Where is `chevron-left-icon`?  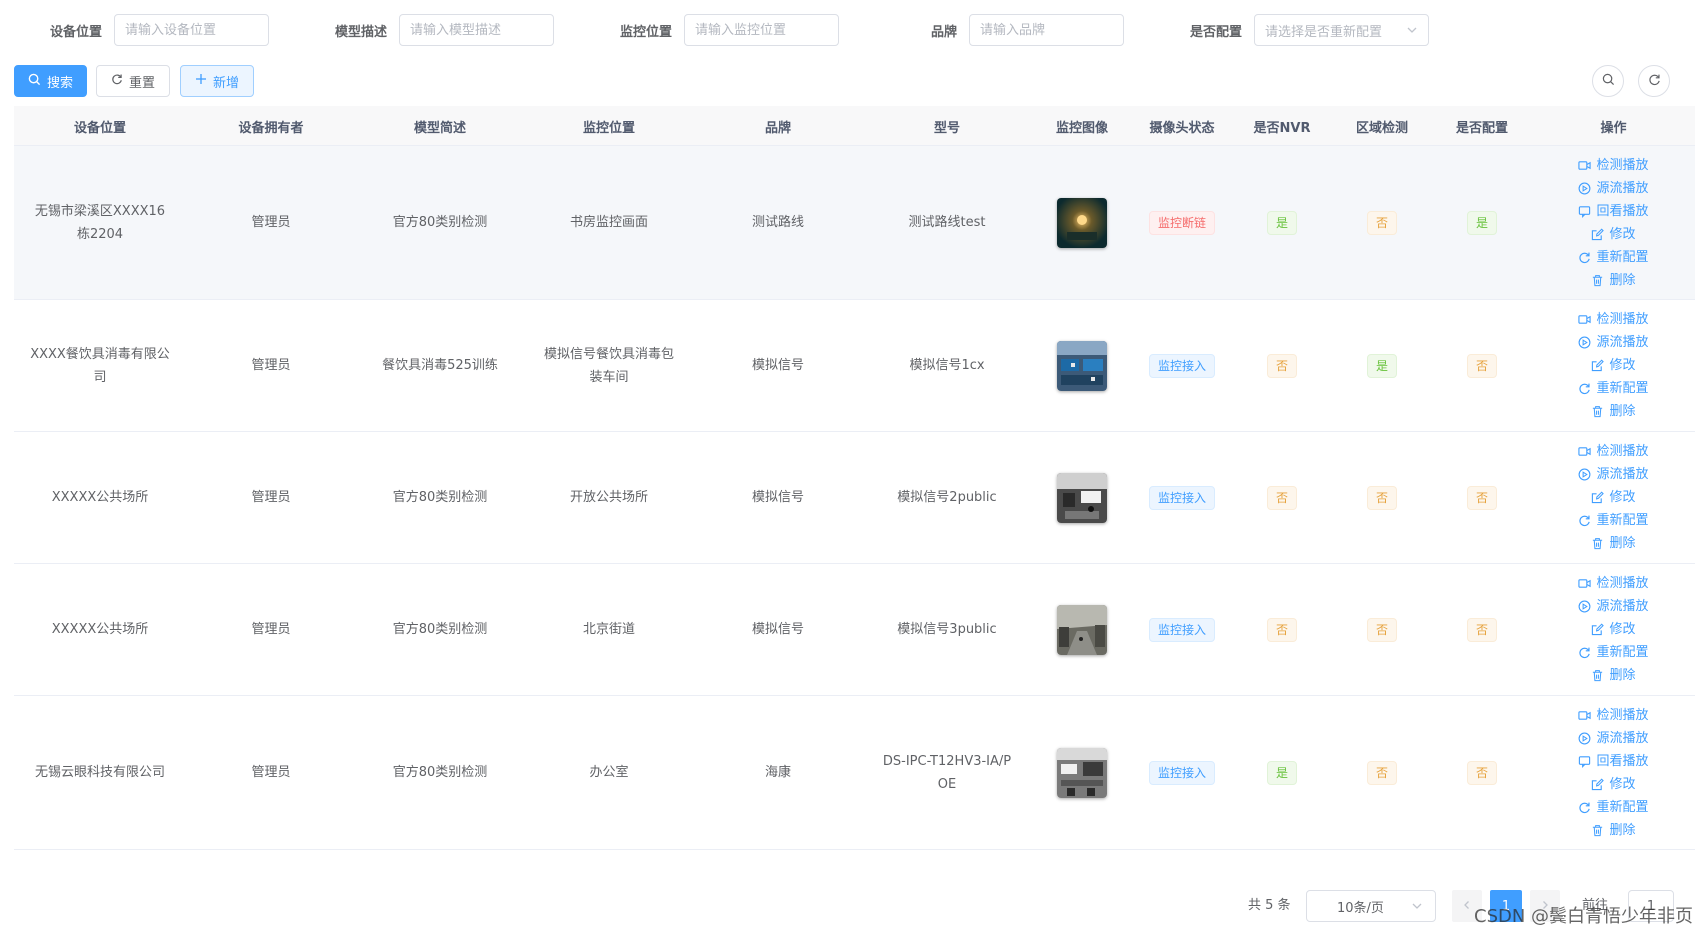 chevron-left-icon is located at coordinates (1467, 906).